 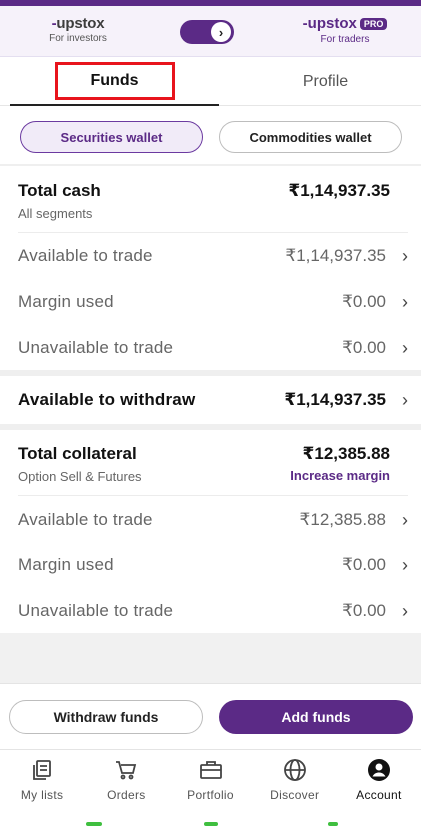 What do you see at coordinates (210, 658) in the screenshot?
I see `empty-area` at bounding box center [210, 658].